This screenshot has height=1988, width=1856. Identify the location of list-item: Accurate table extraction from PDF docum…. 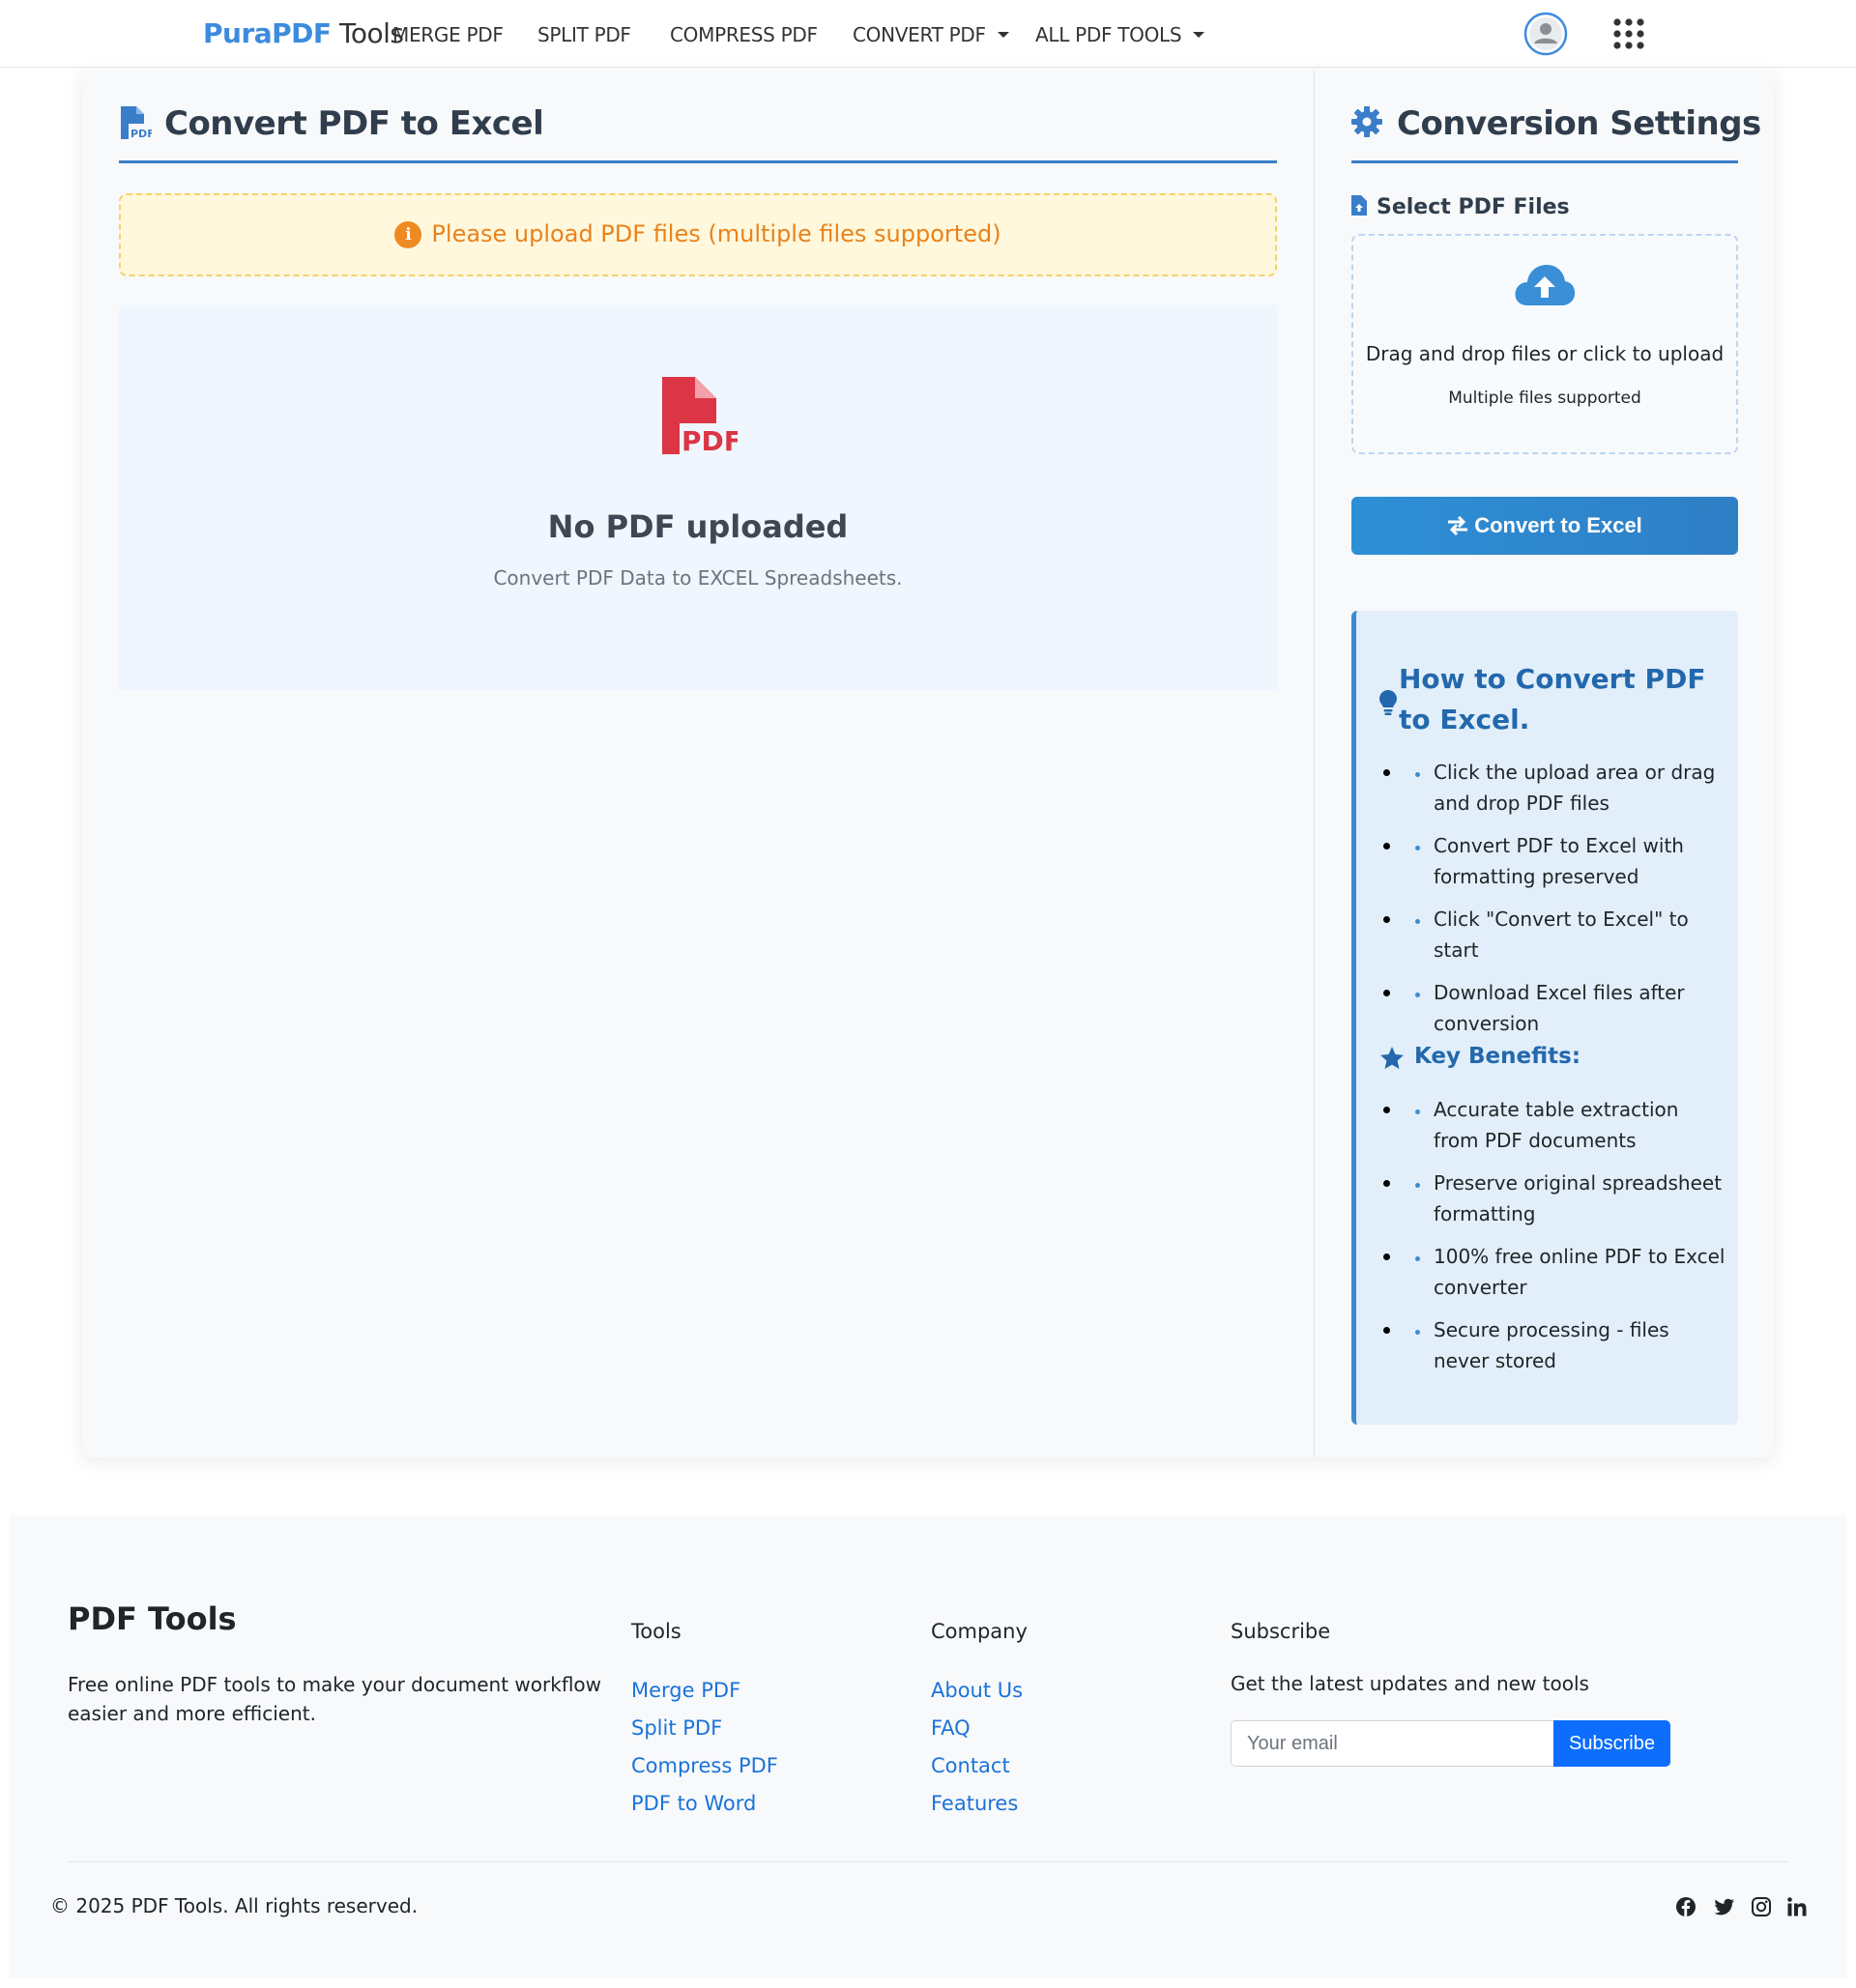
(1553, 1125).